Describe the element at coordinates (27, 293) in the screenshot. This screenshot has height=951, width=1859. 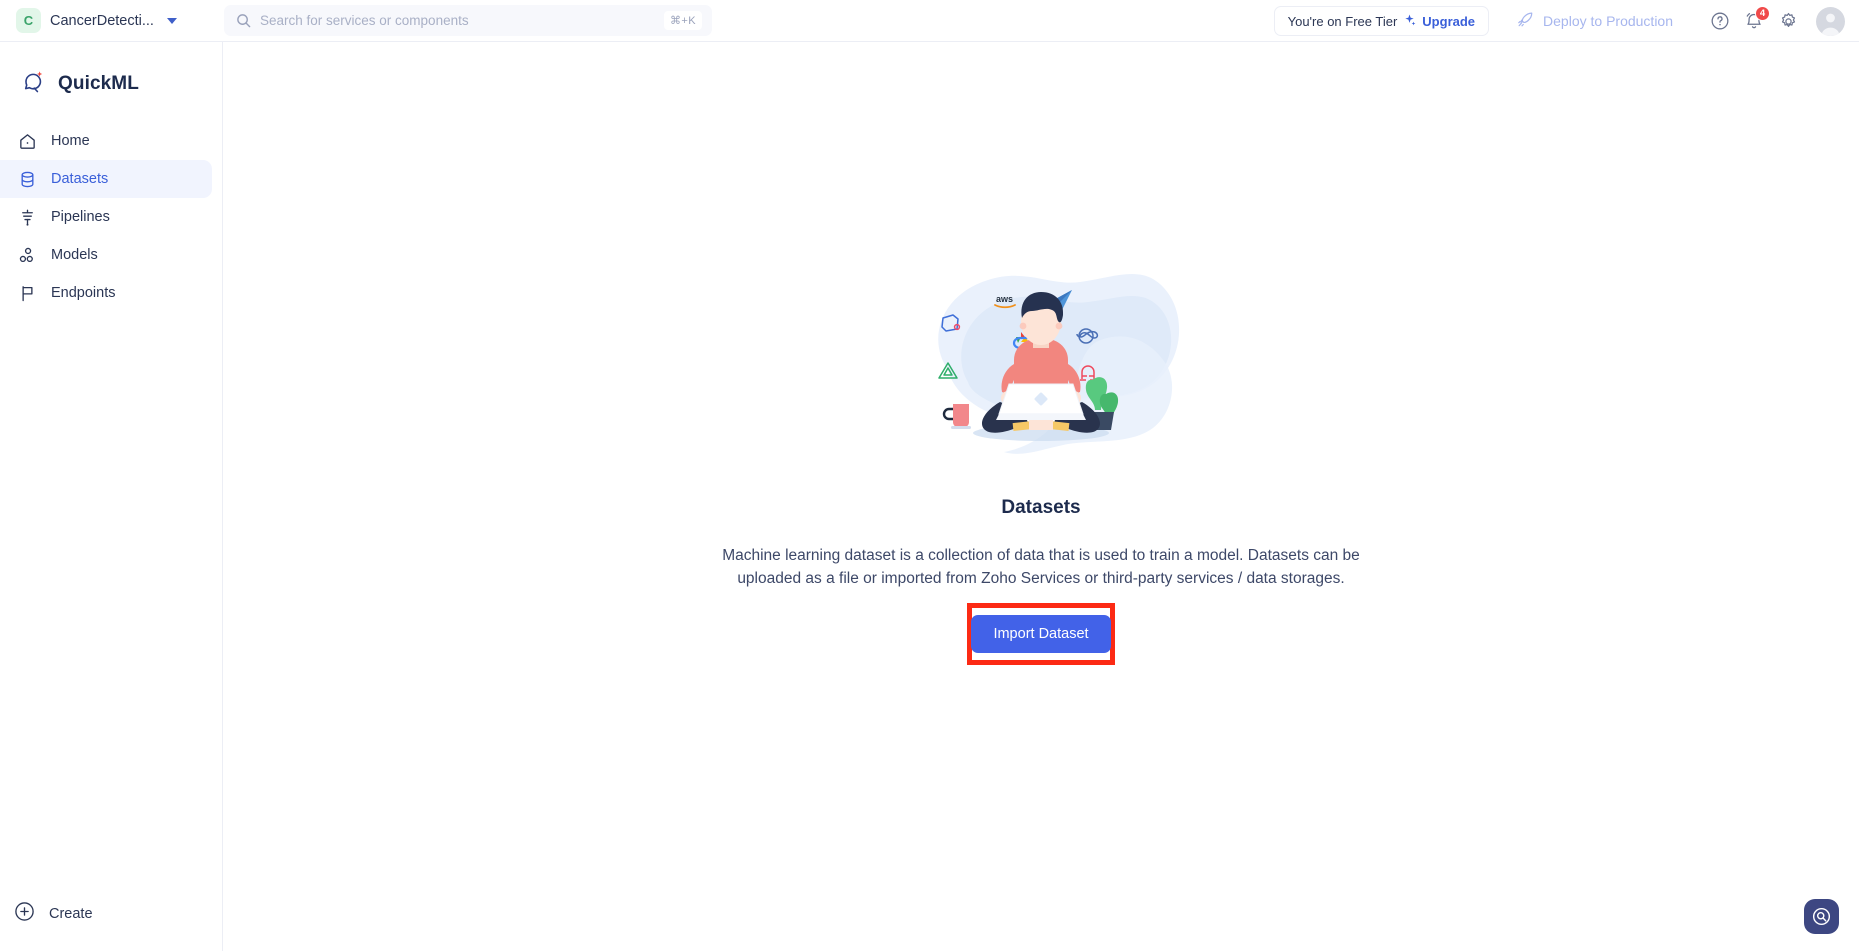
I see `flag-icon` at that location.